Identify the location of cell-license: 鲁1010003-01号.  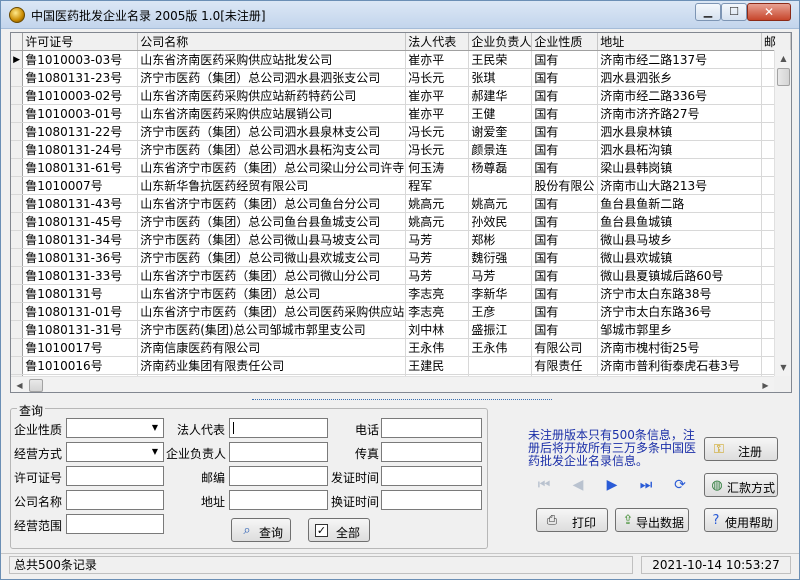
(80, 113).